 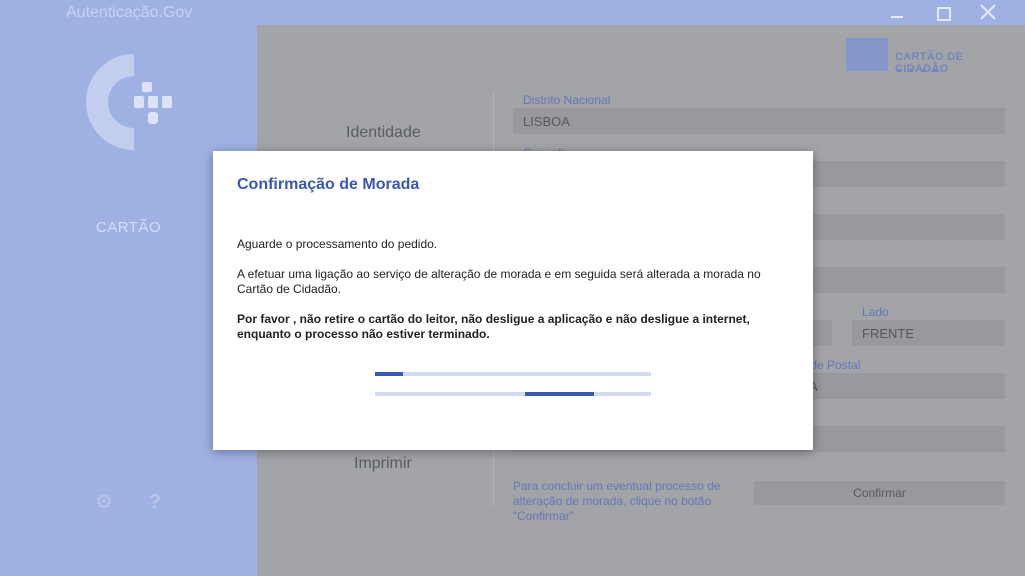 What do you see at coordinates (931, 56) in the screenshot?
I see `brand-logo: CARTÃO DE CIDADÃO ● ● ● ●` at bounding box center [931, 56].